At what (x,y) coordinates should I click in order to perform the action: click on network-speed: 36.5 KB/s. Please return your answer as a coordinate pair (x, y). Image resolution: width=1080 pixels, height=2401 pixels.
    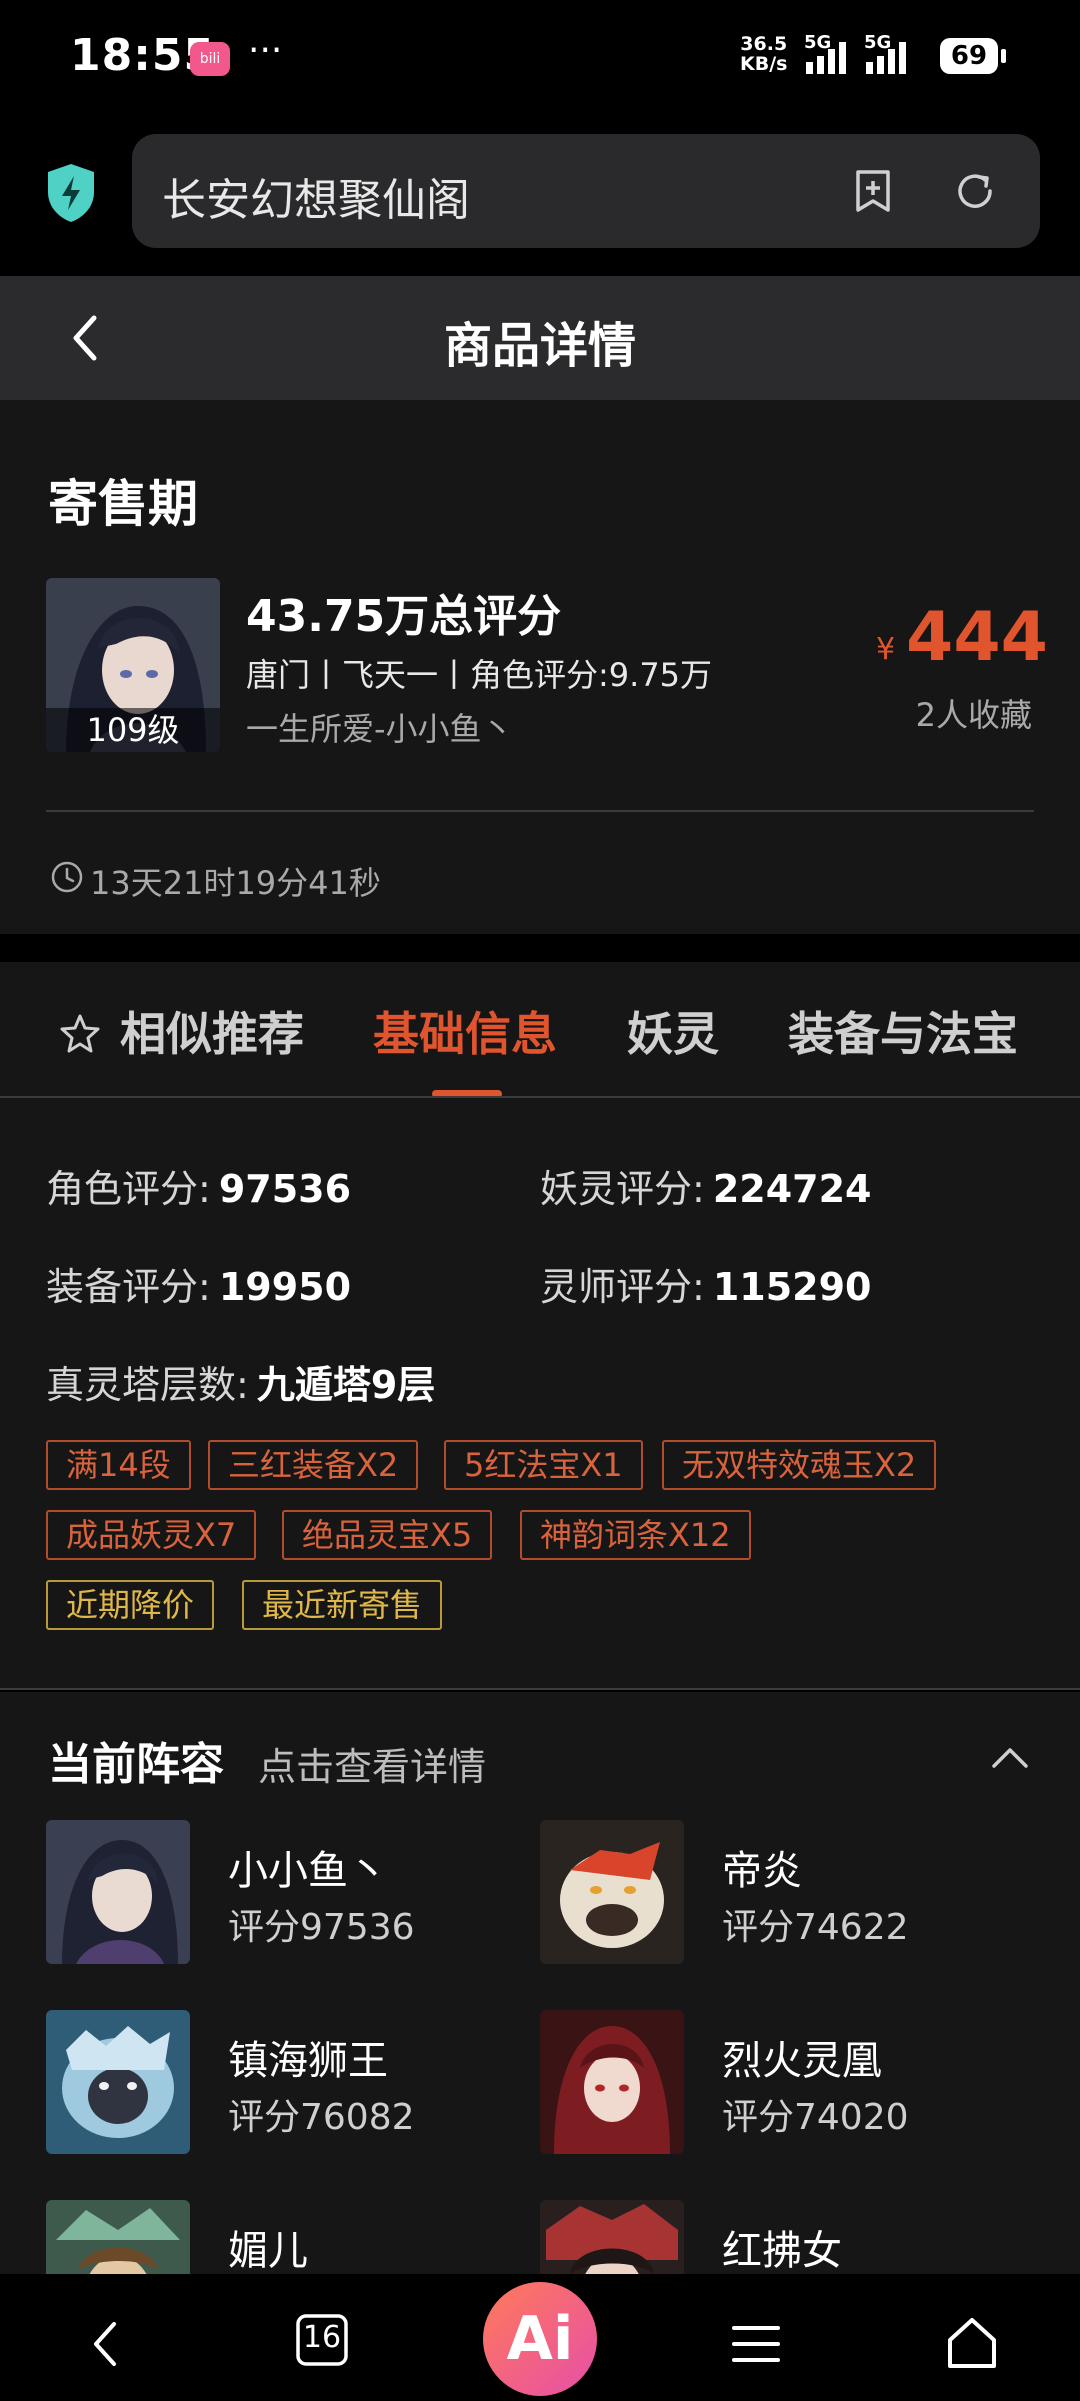
    Looking at the image, I should click on (763, 54).